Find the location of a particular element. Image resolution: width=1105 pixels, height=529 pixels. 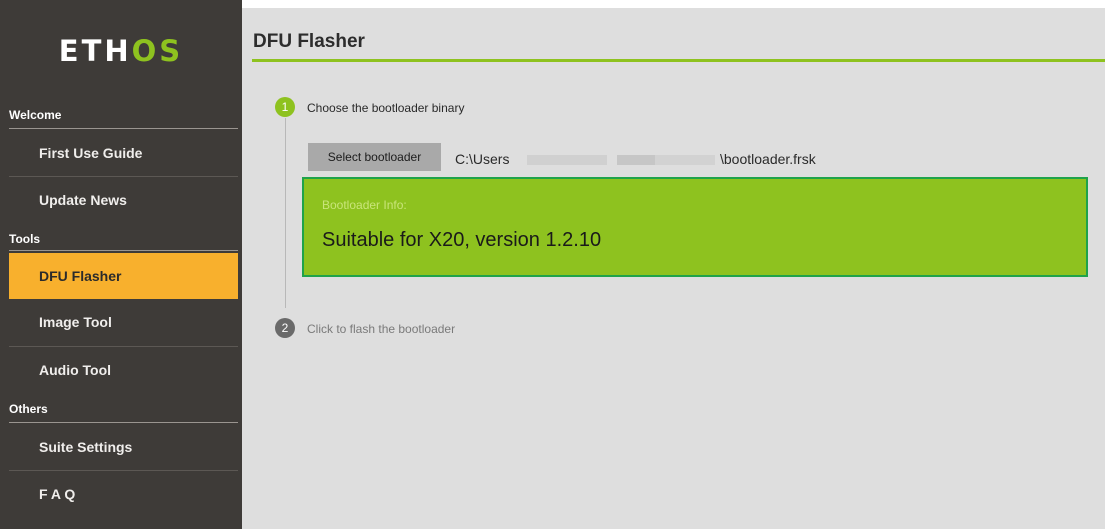

step-1-label: Choose the bootloader binary is located at coordinates (386, 108).